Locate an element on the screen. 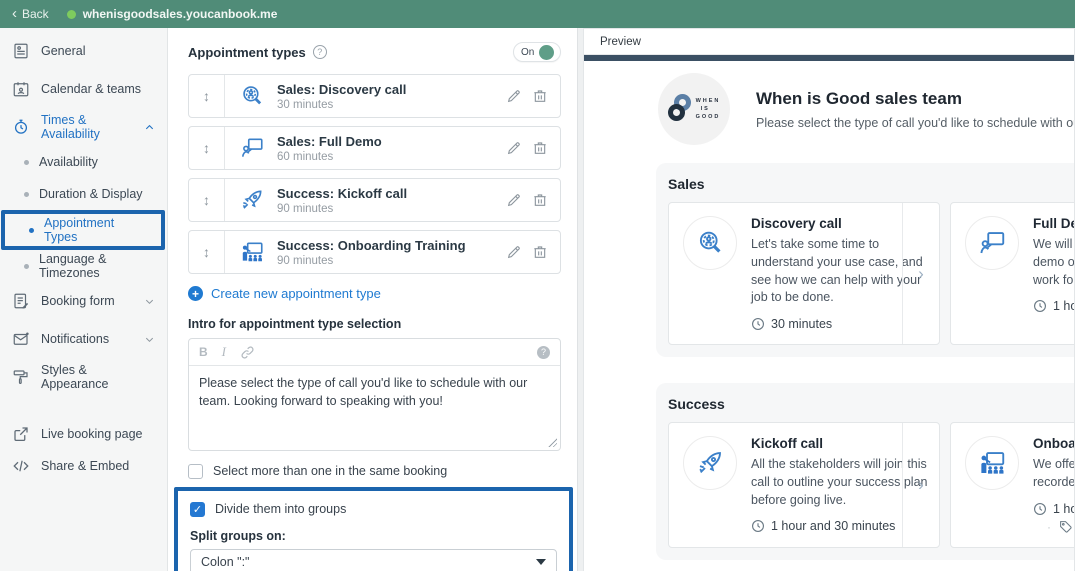 The height and width of the screenshot is (571, 1075). team-logo: WHEN IS GOOD is located at coordinates (694, 109).